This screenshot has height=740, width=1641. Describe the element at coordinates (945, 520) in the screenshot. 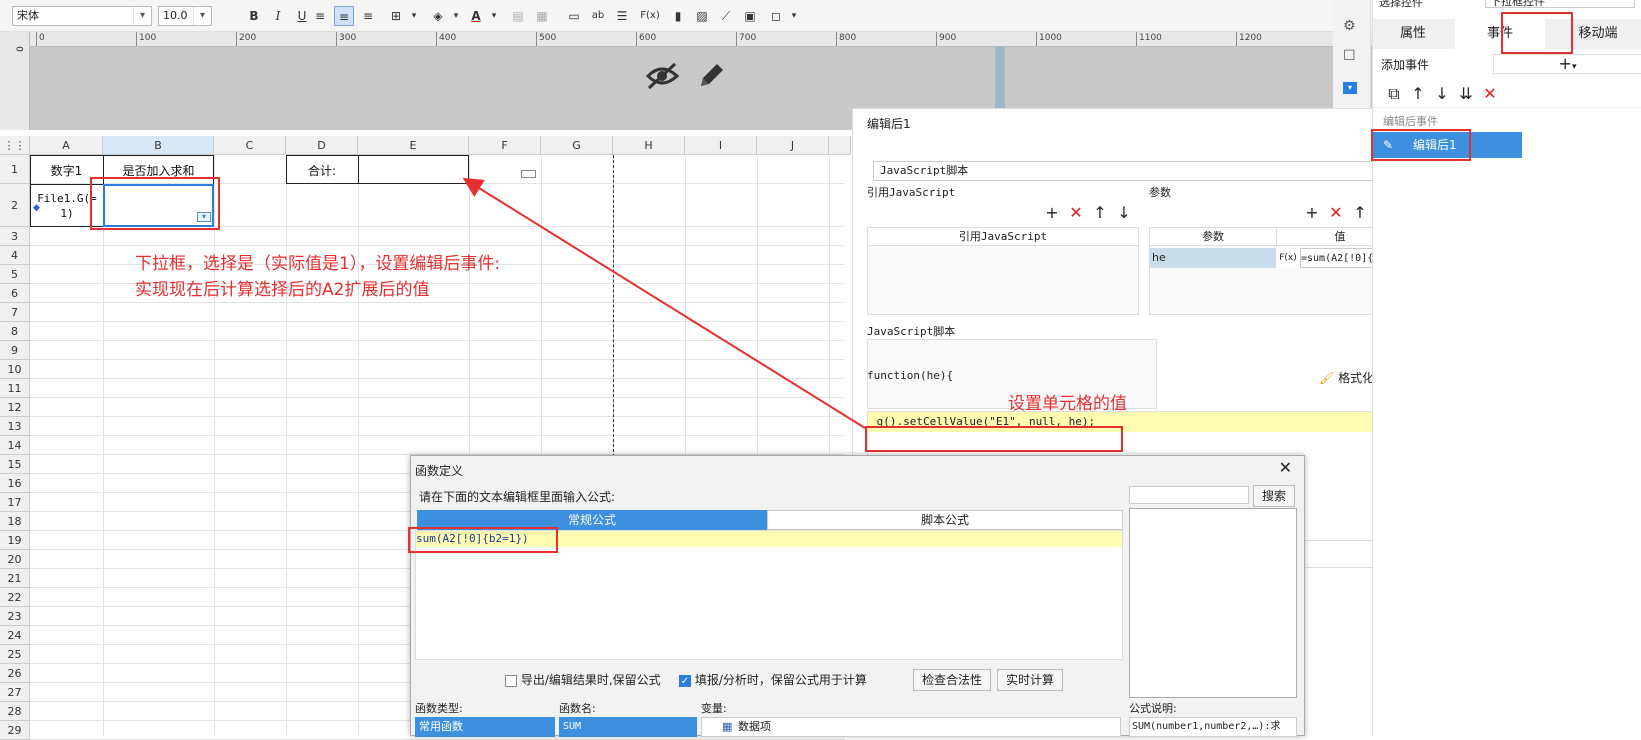

I see `tab-script-formula: 脚本公式` at that location.